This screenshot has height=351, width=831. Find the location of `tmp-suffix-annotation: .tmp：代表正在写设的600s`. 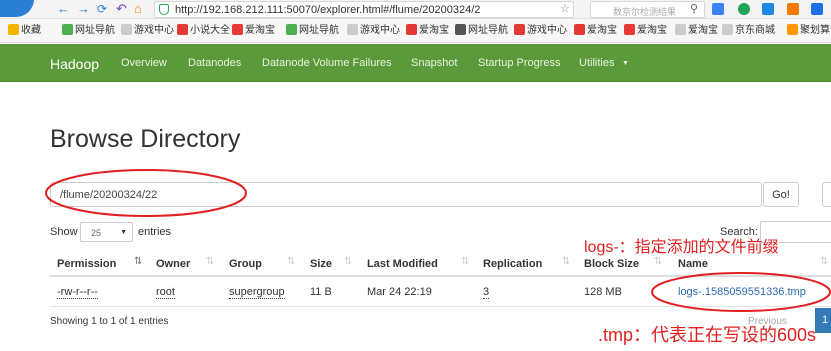

tmp-suffix-annotation: .tmp：代表正在写设的600s is located at coordinates (707, 335).